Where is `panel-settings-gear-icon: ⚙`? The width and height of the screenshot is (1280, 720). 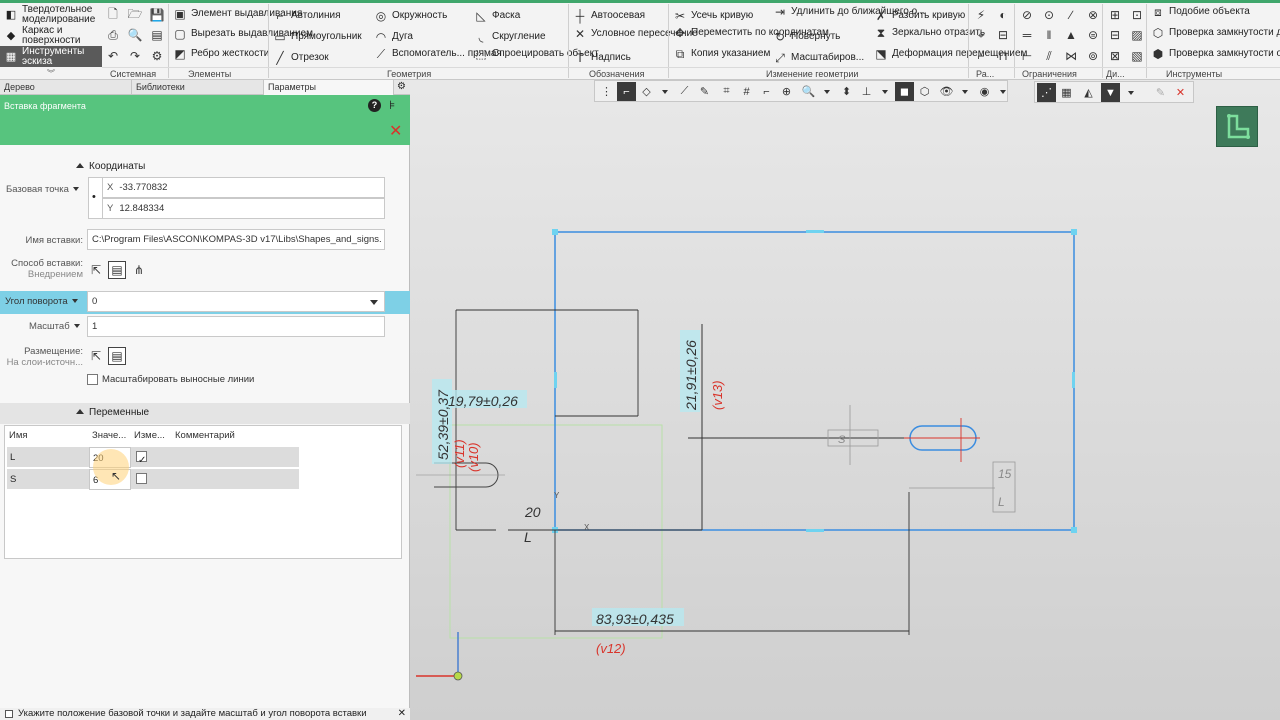 panel-settings-gear-icon: ⚙ is located at coordinates (401, 86).